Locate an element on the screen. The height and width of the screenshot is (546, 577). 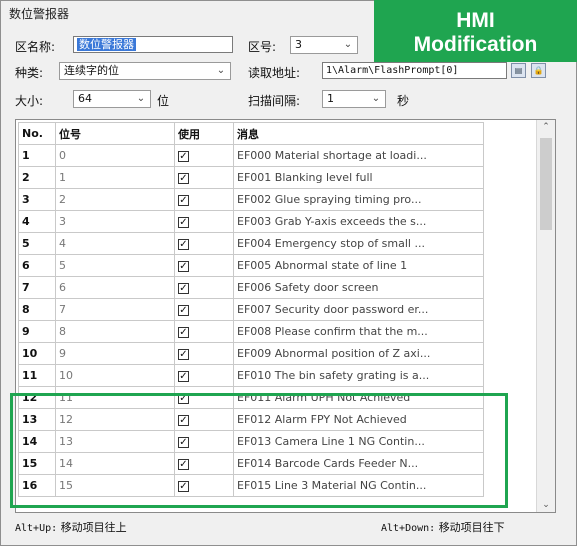
size-select: 64 ⌄ is located at coordinates (112, 99).